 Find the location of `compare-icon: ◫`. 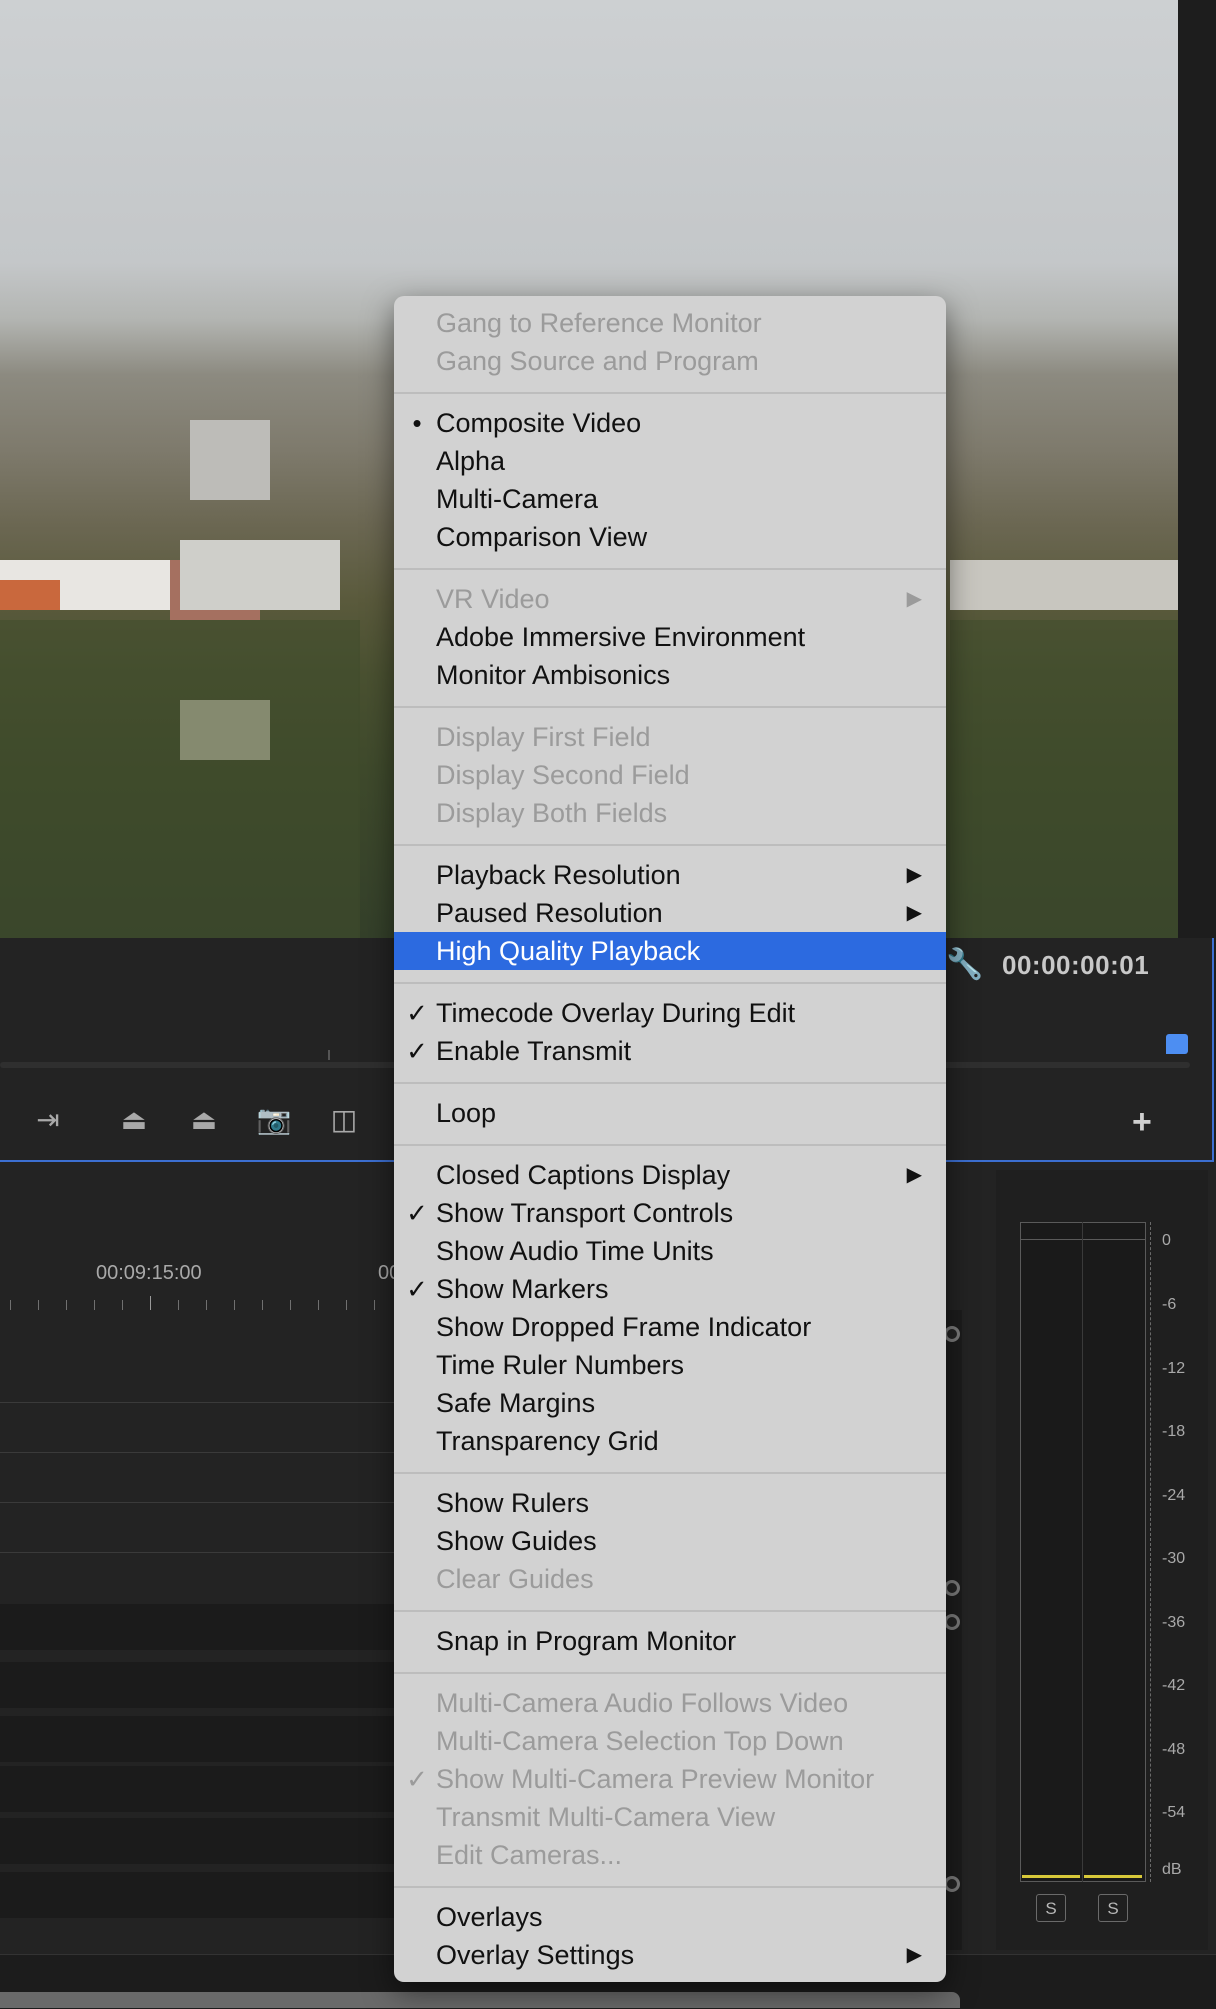

compare-icon: ◫ is located at coordinates (344, 1120).